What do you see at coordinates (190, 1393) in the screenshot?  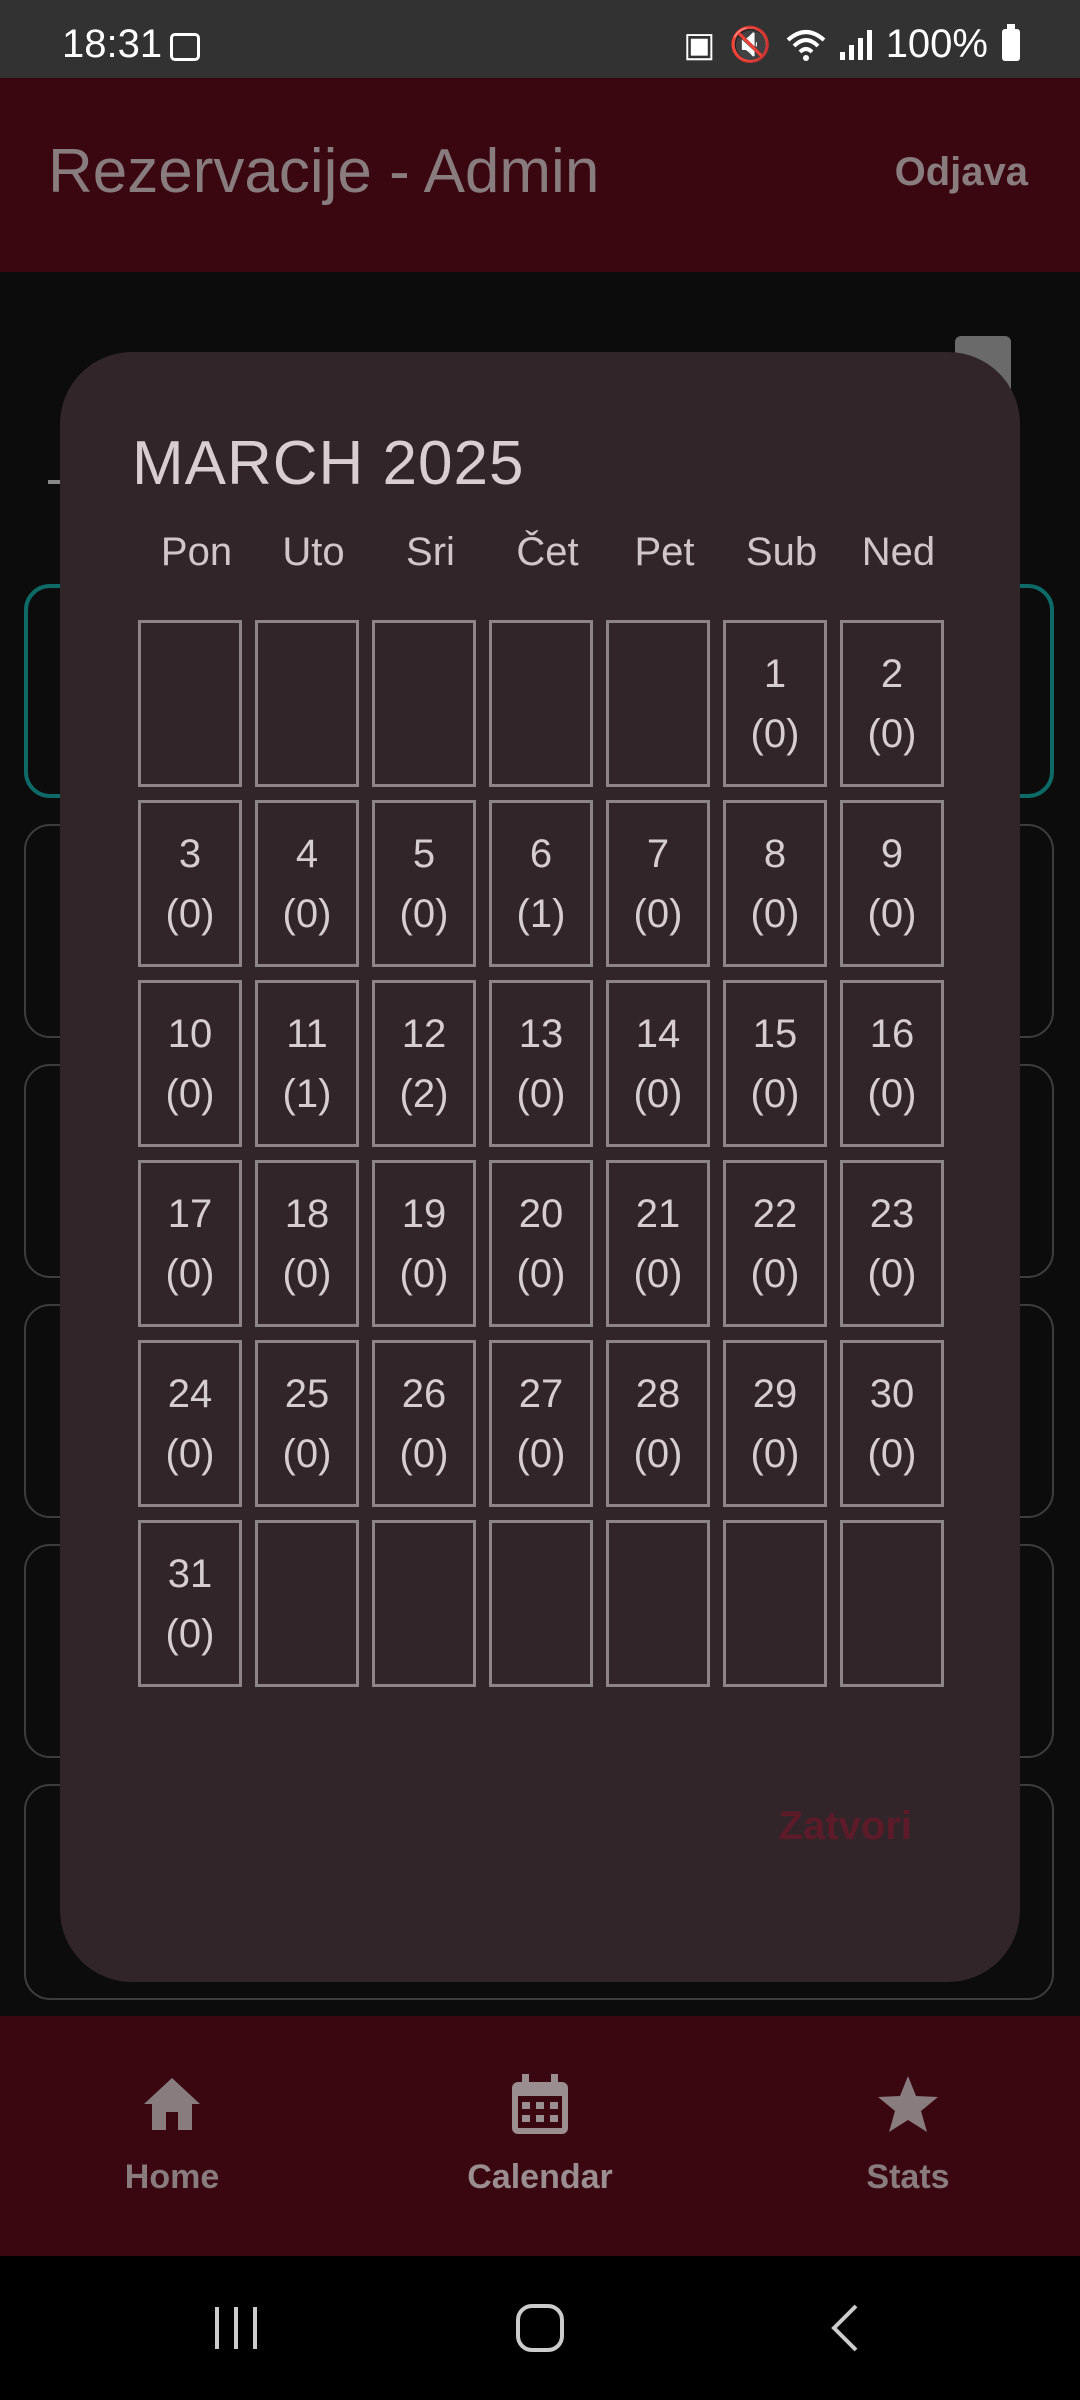 I see `day-number: 24` at bounding box center [190, 1393].